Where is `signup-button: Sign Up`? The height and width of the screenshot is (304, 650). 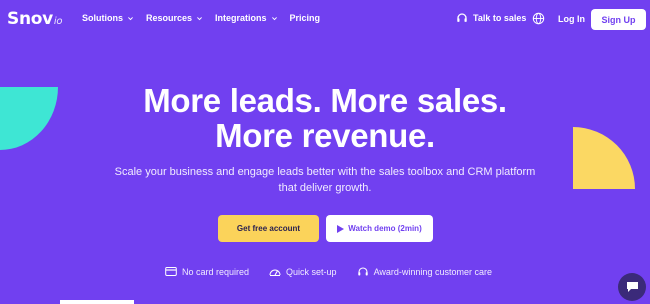 signup-button: Sign Up is located at coordinates (618, 19).